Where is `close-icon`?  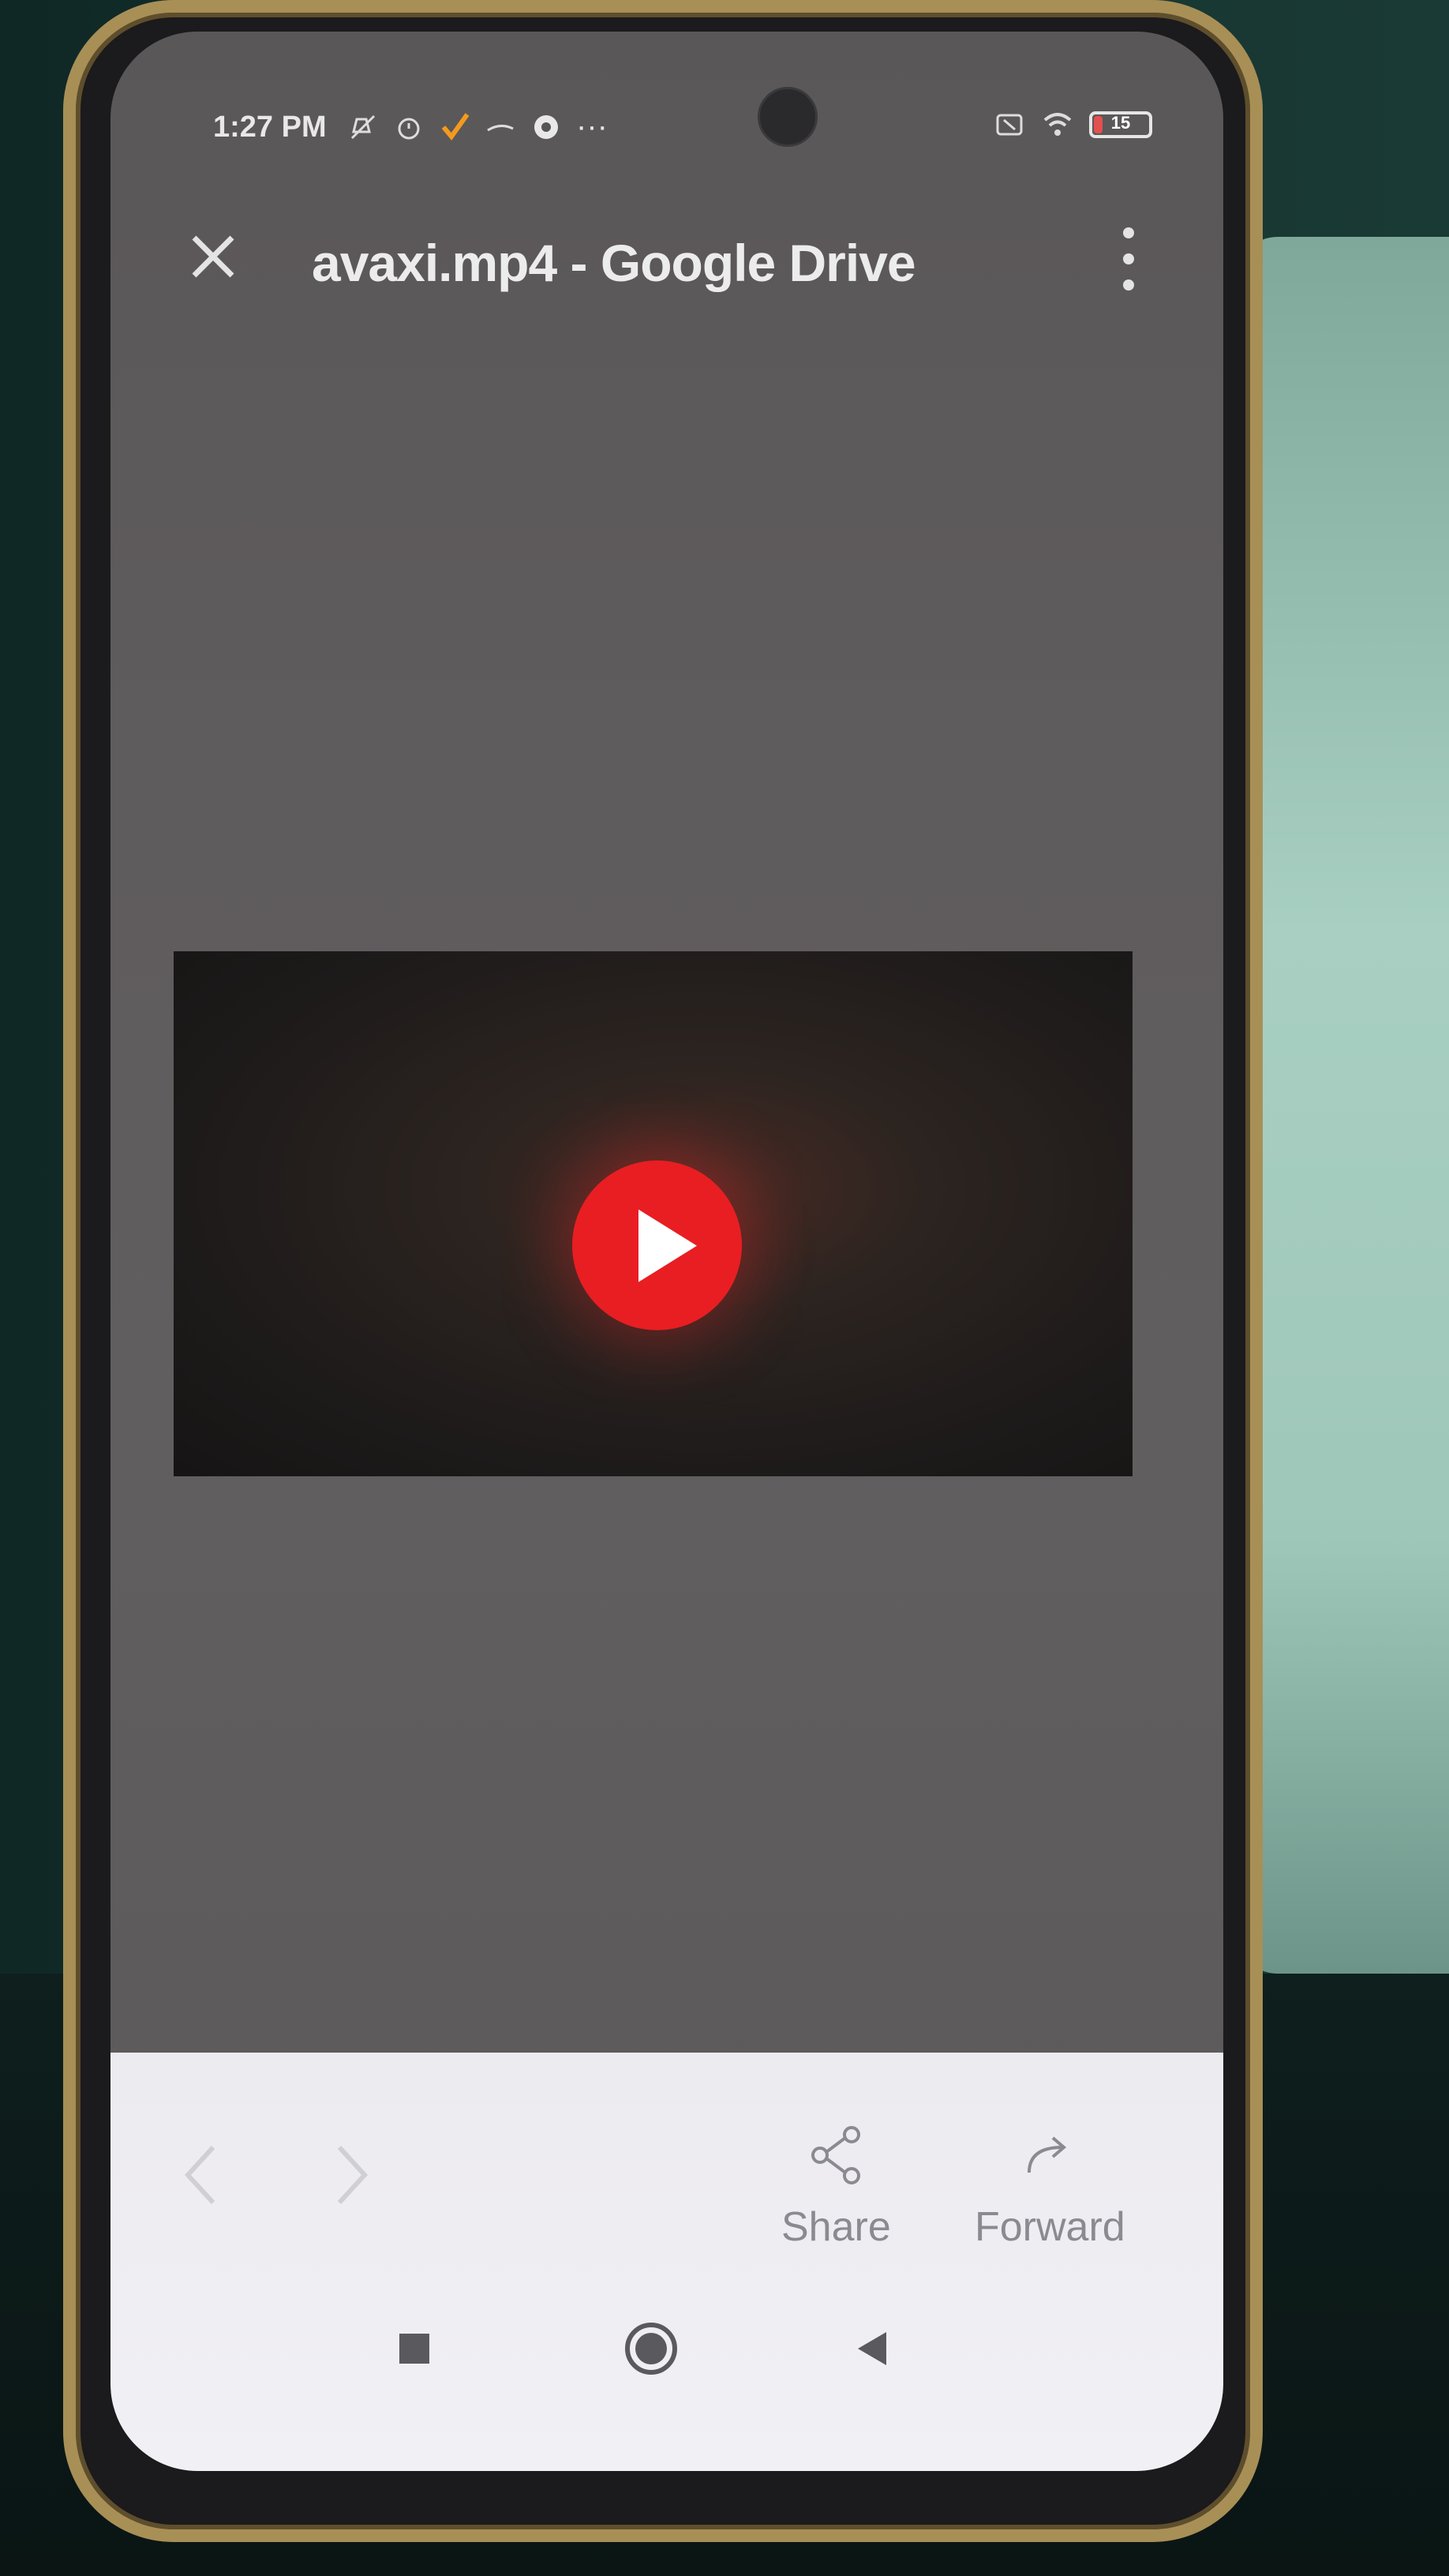
close-icon is located at coordinates (213, 256).